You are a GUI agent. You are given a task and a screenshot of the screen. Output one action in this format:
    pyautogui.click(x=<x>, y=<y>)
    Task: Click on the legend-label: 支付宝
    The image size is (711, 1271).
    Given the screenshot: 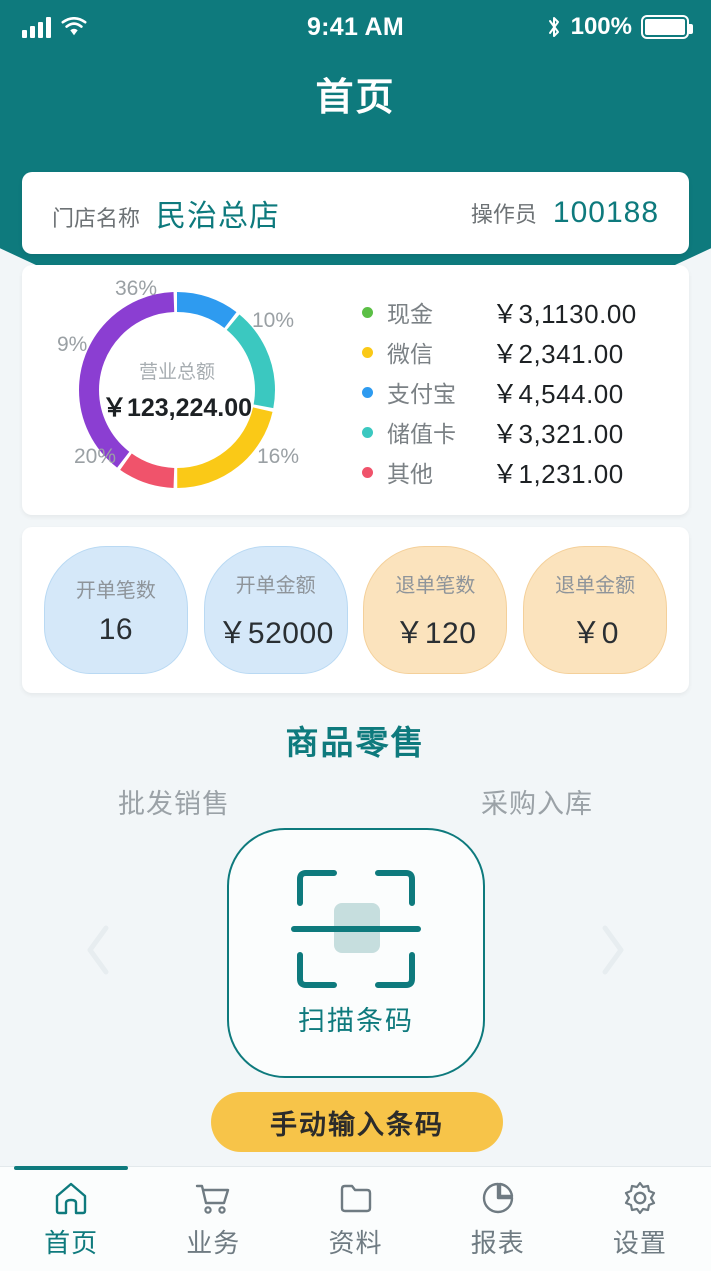 What is the action you would take?
    pyautogui.click(x=421, y=394)
    